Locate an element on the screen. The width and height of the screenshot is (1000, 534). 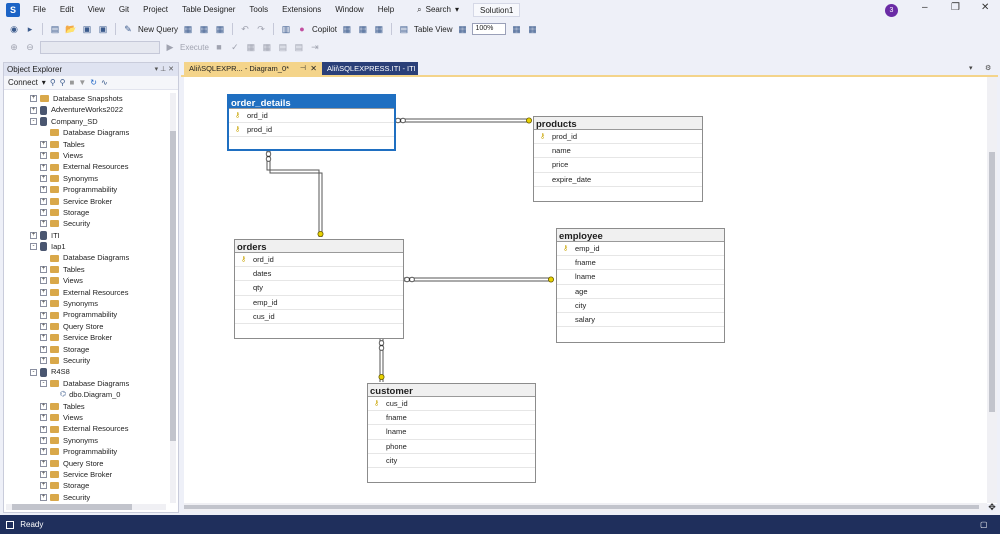
menu-item-project: Project is located at coordinates (155, 10).